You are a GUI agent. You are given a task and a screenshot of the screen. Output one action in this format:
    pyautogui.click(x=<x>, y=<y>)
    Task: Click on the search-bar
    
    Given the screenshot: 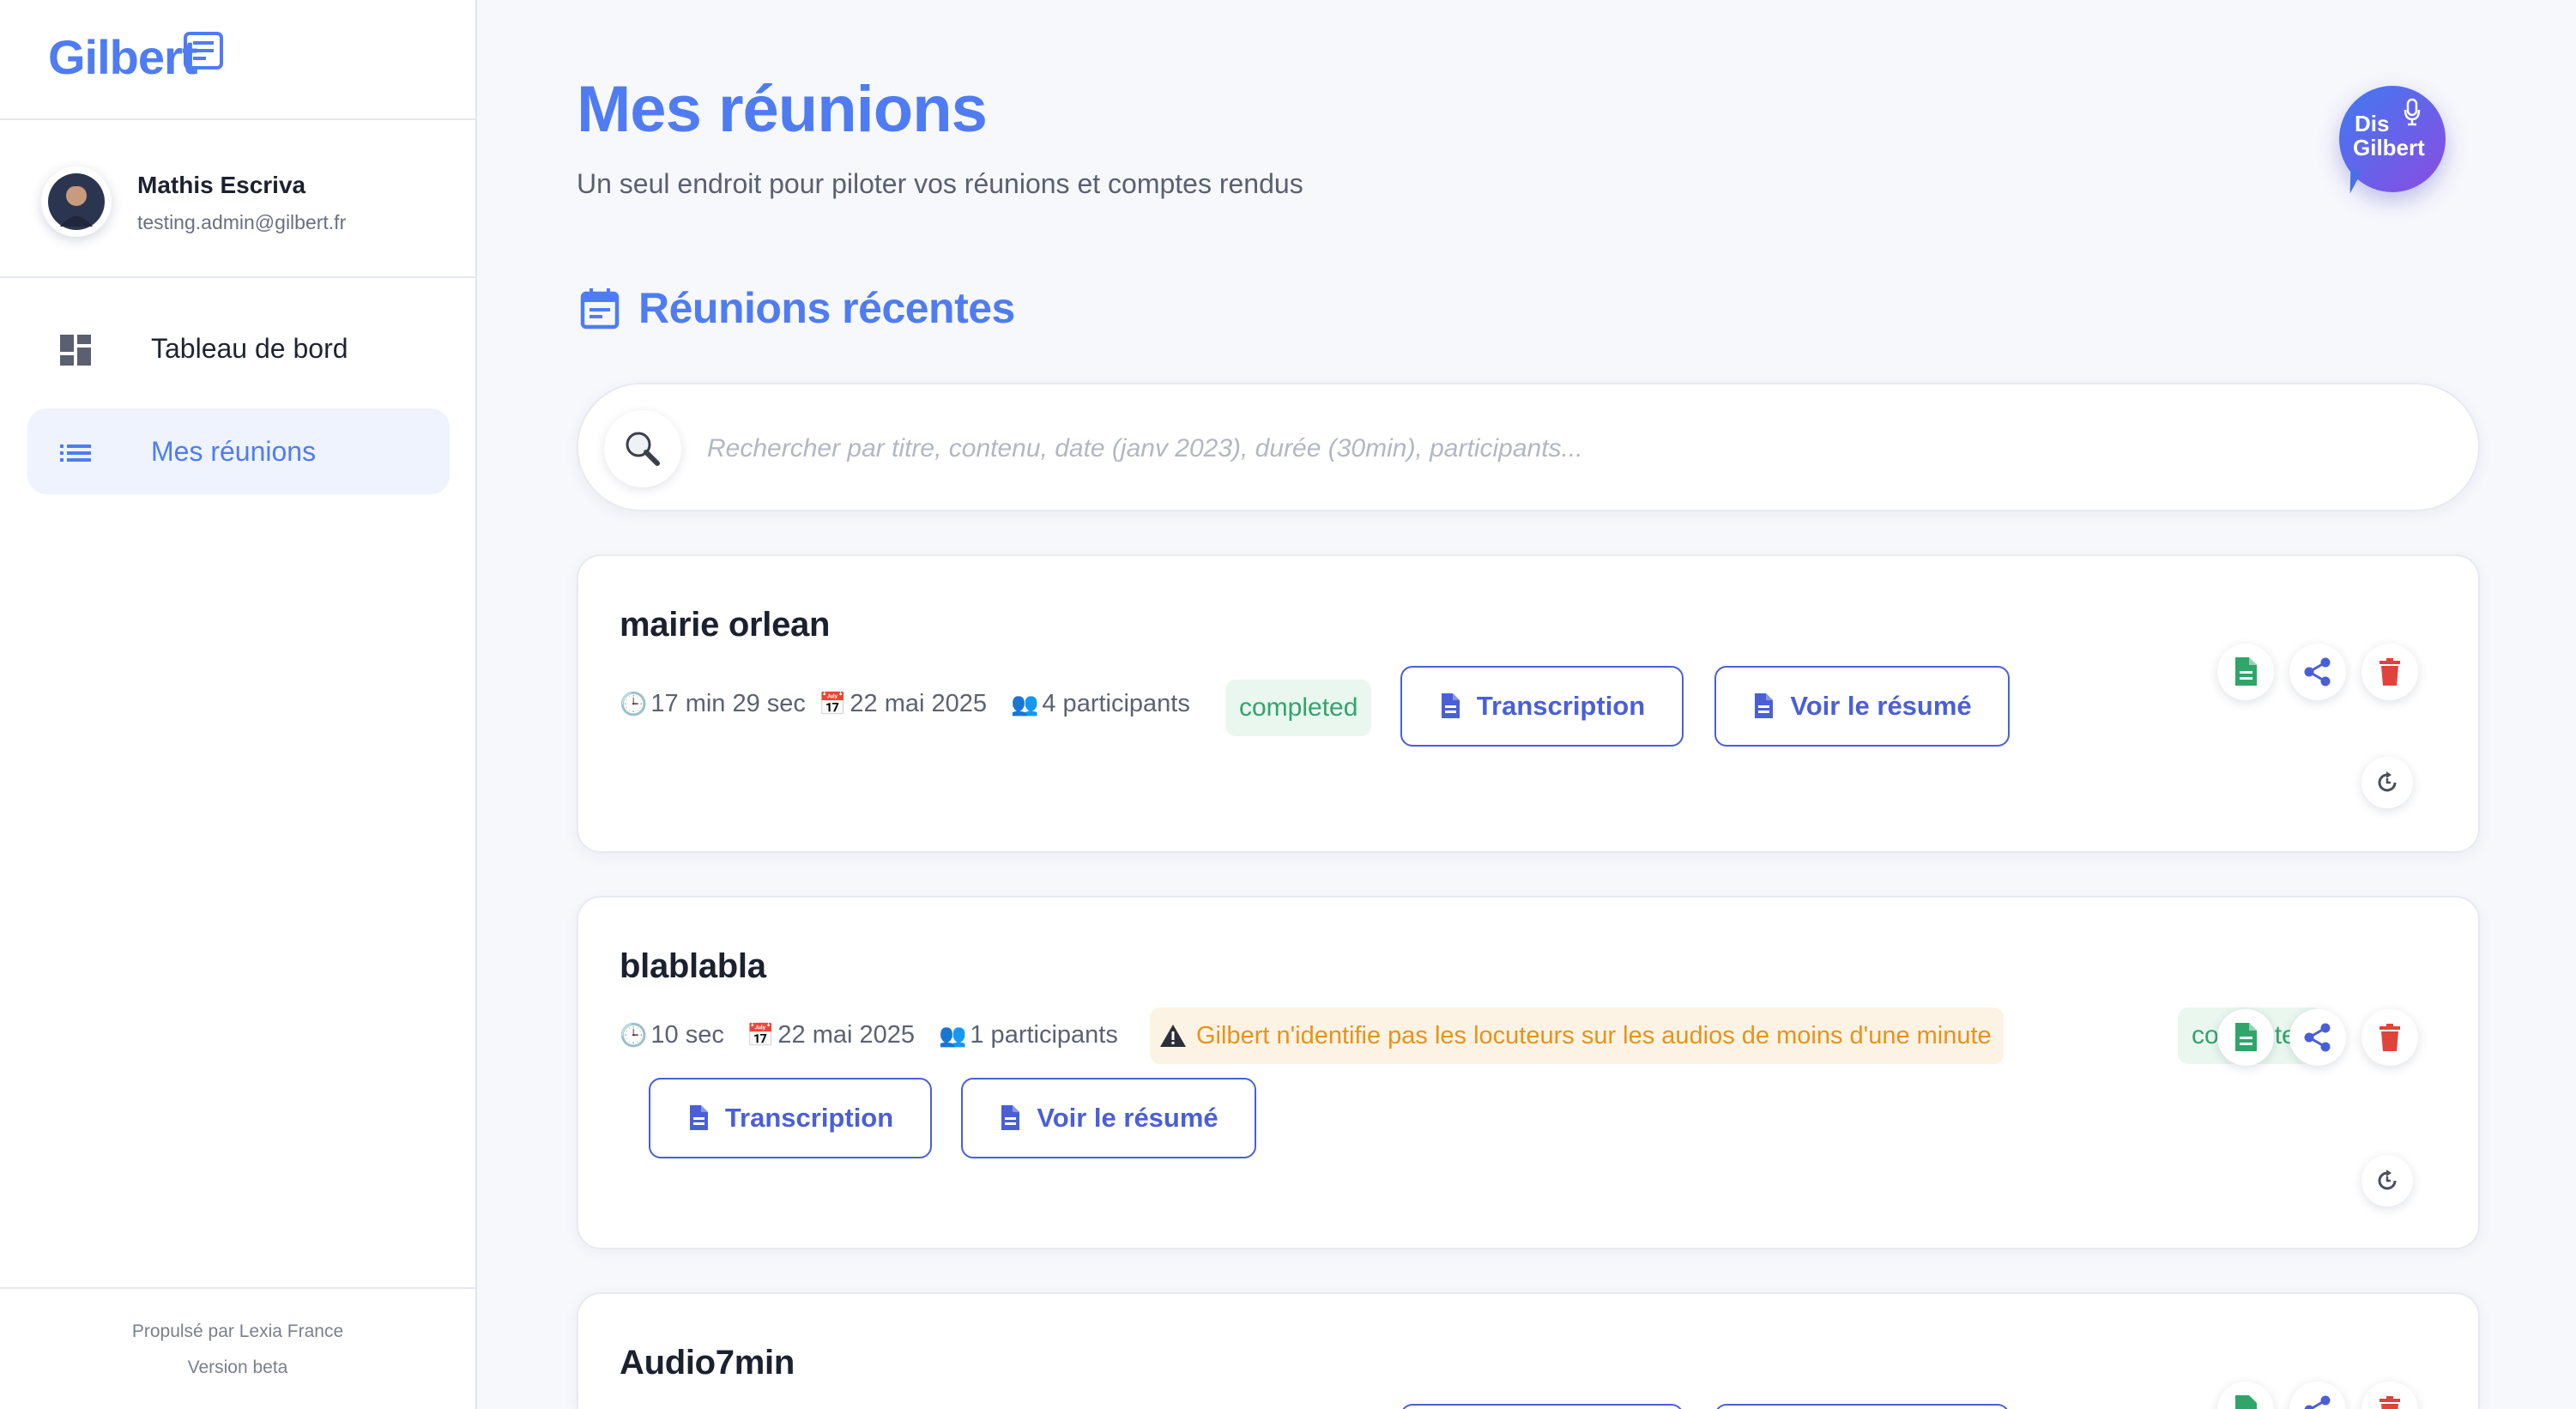 What is the action you would take?
    pyautogui.click(x=1528, y=447)
    